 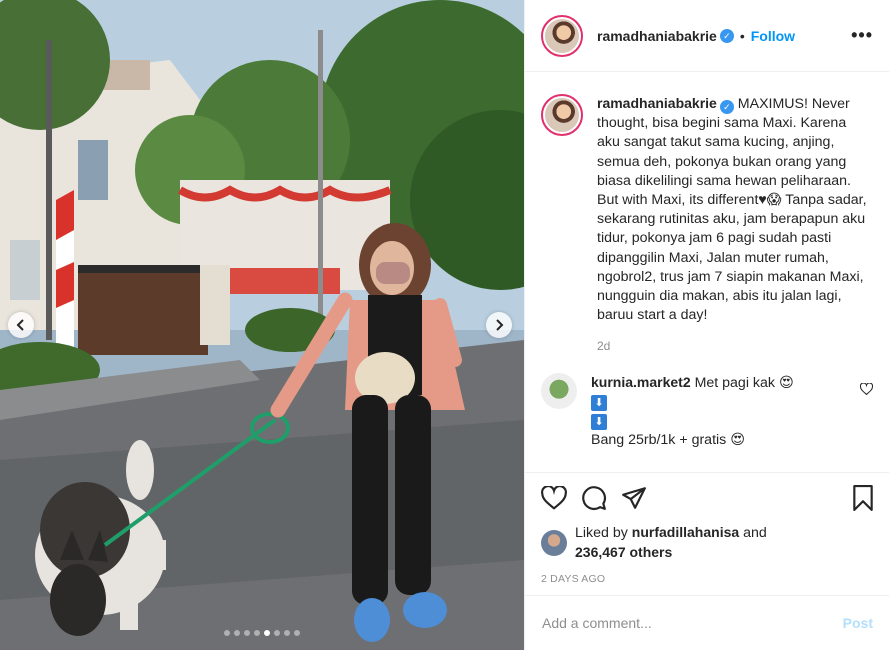 I want to click on comment-text: Met pagi kak 😍, so click(x=744, y=383).